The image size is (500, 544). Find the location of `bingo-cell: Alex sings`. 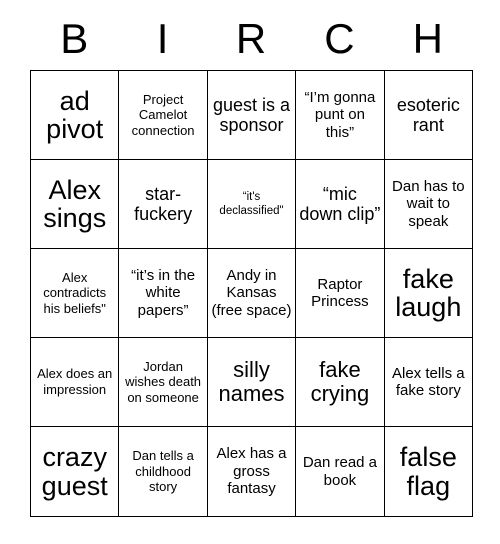

bingo-cell: Alex sings is located at coordinates (75, 204).